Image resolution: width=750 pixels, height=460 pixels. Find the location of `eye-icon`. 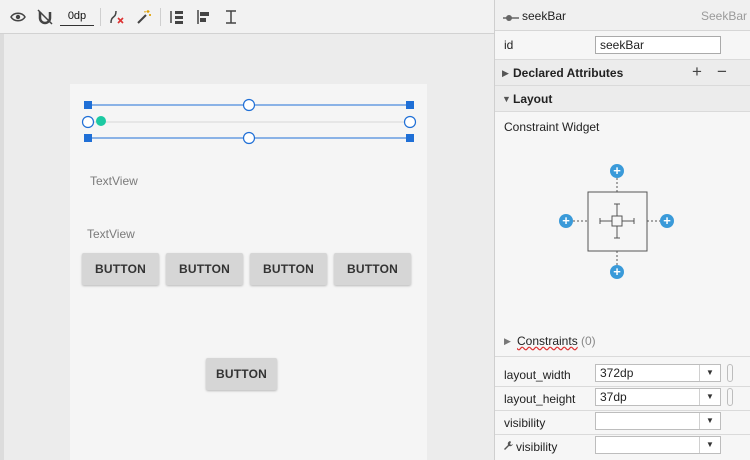

eye-icon is located at coordinates (18, 17).